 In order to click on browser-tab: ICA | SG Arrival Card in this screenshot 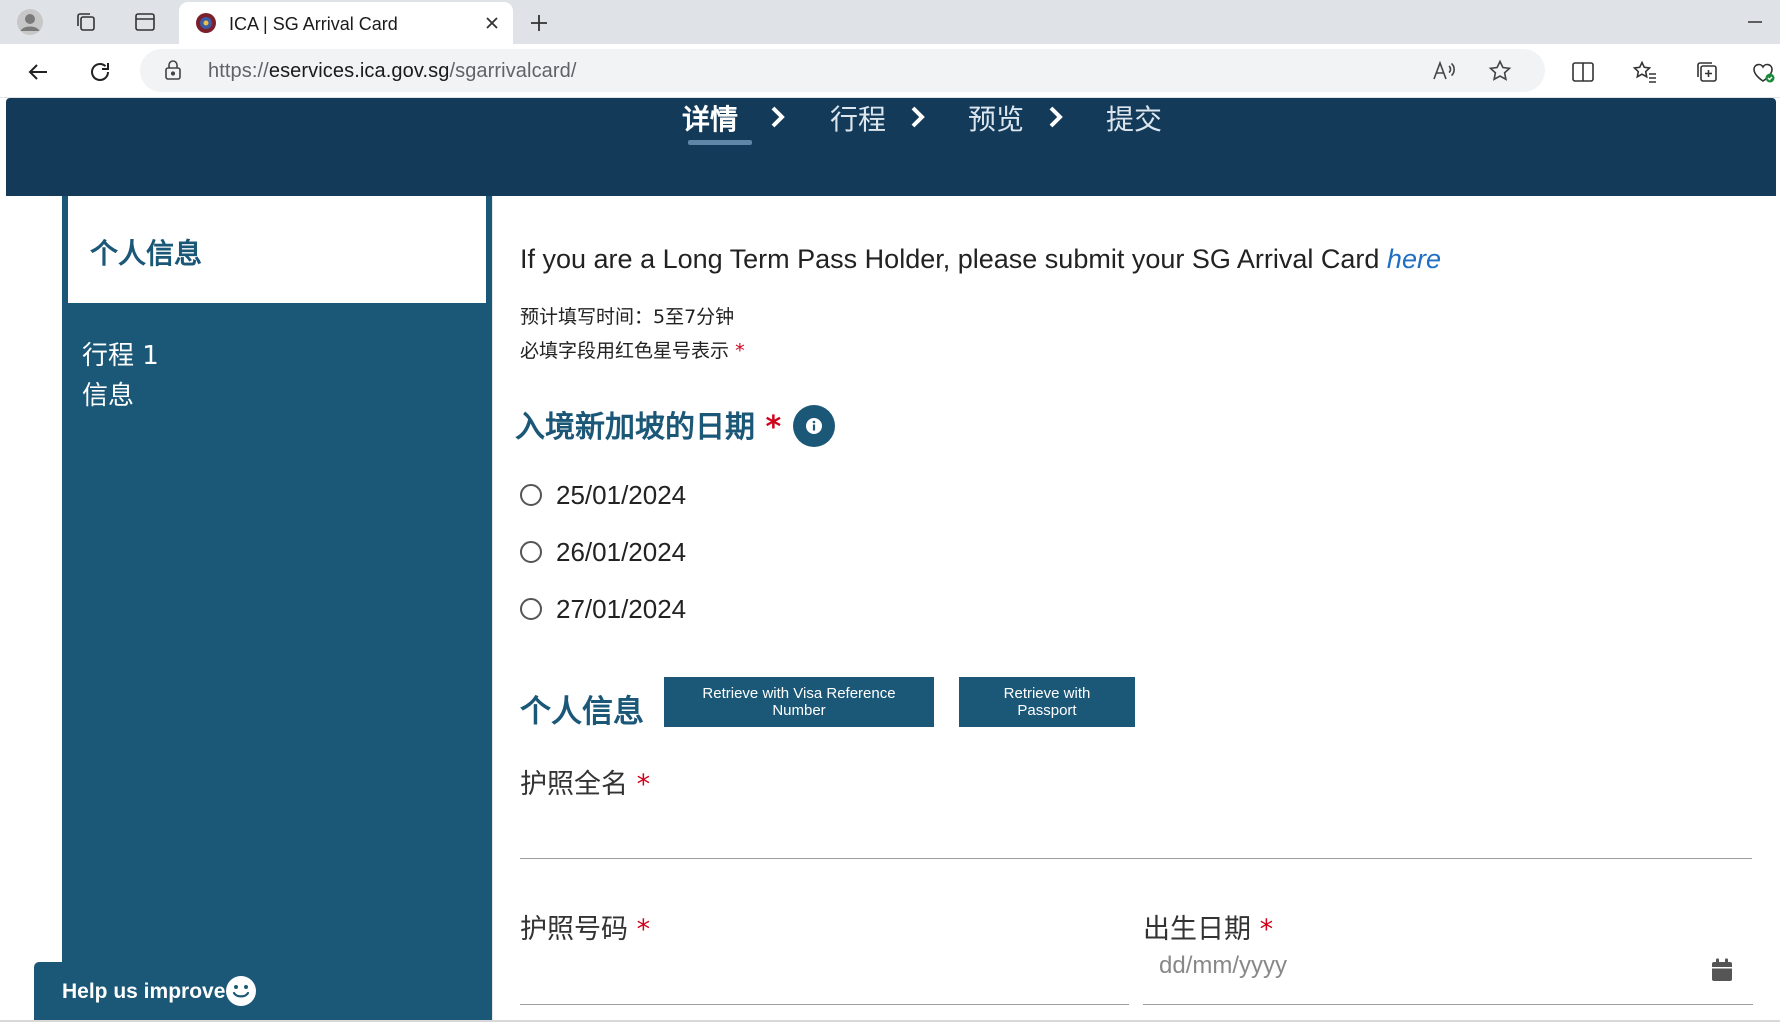, I will do `click(346, 23)`.